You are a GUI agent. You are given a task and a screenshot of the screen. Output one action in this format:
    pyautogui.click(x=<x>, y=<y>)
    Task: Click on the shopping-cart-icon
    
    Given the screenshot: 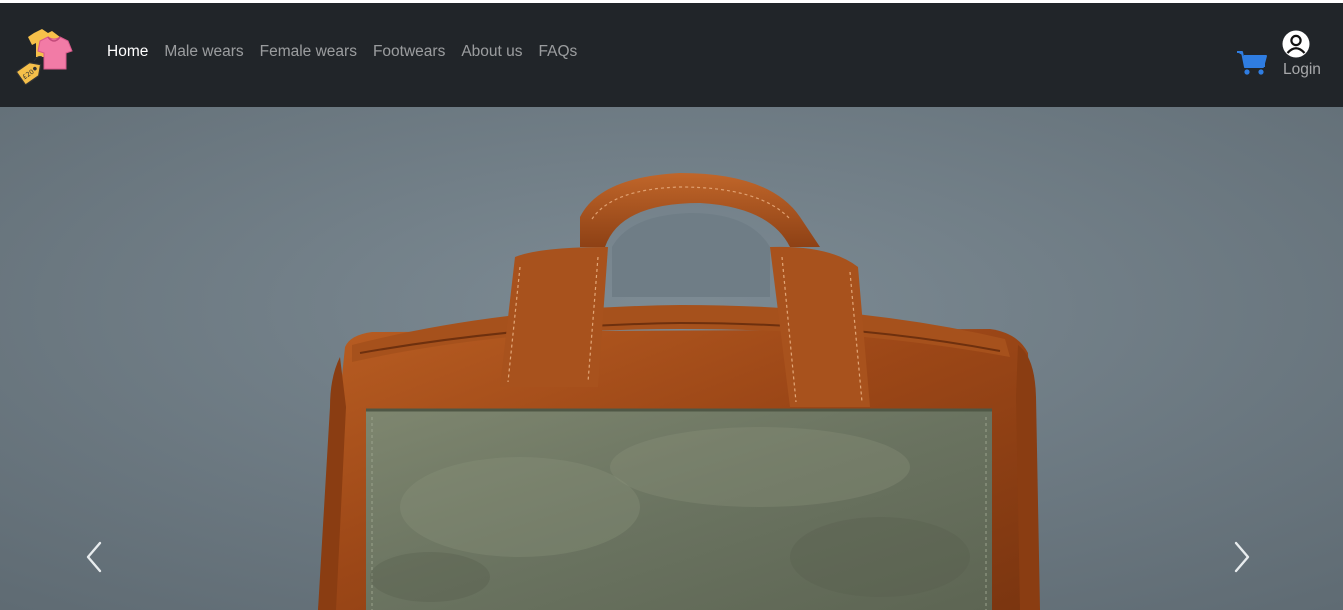 What is the action you would take?
    pyautogui.click(x=1252, y=63)
    